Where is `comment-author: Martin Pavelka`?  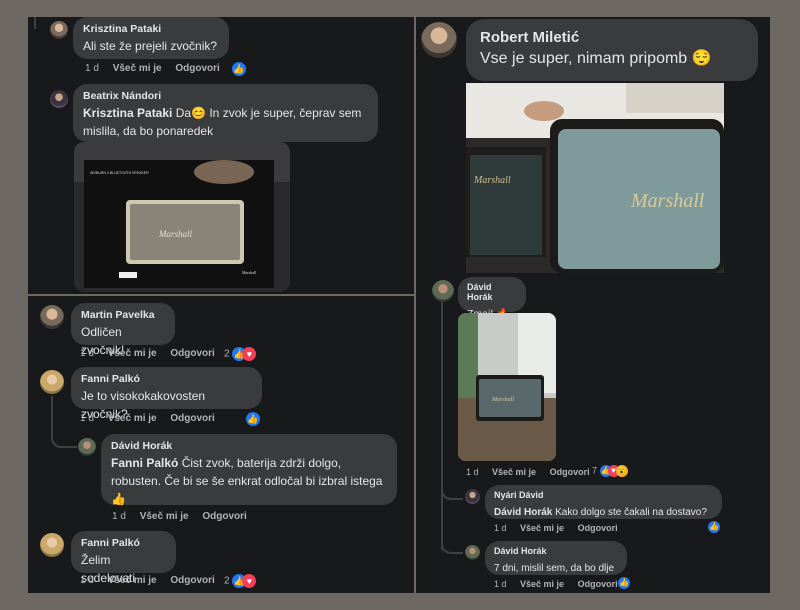
comment-author: Martin Pavelka is located at coordinates (123, 315).